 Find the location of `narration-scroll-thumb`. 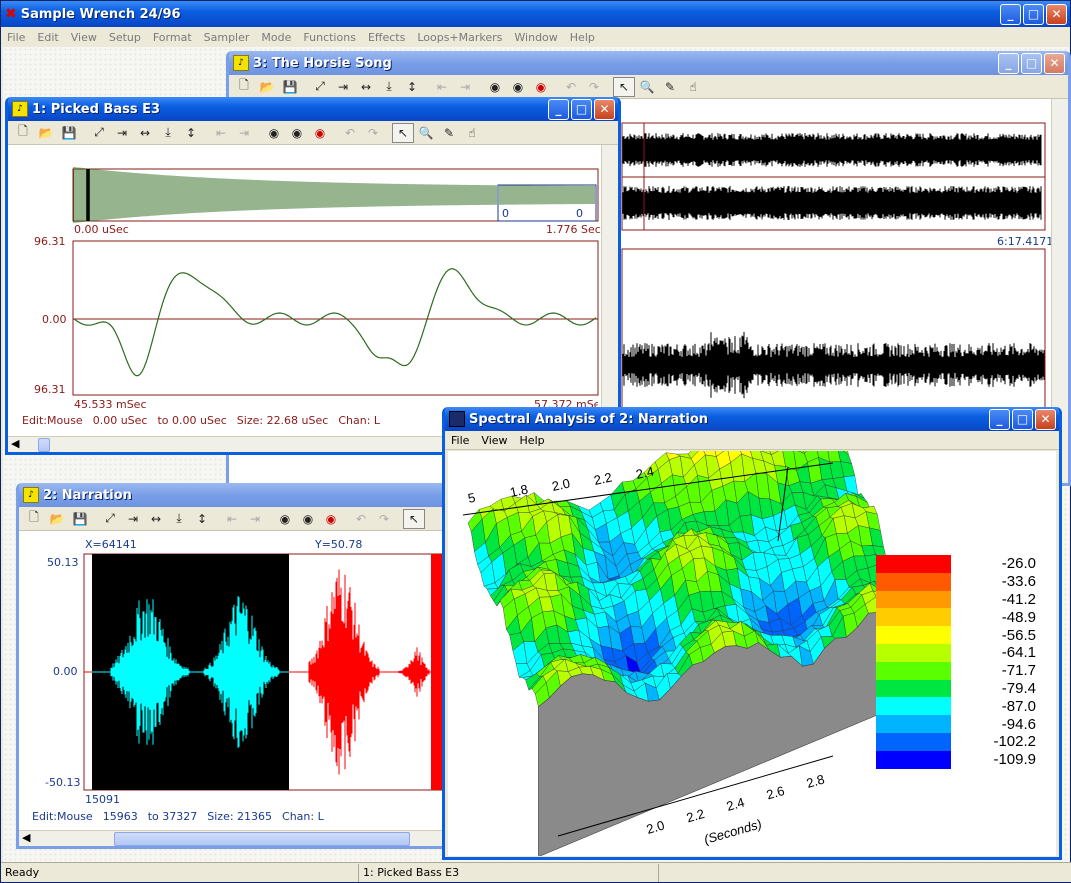

narration-scroll-thumb is located at coordinates (262, 839).